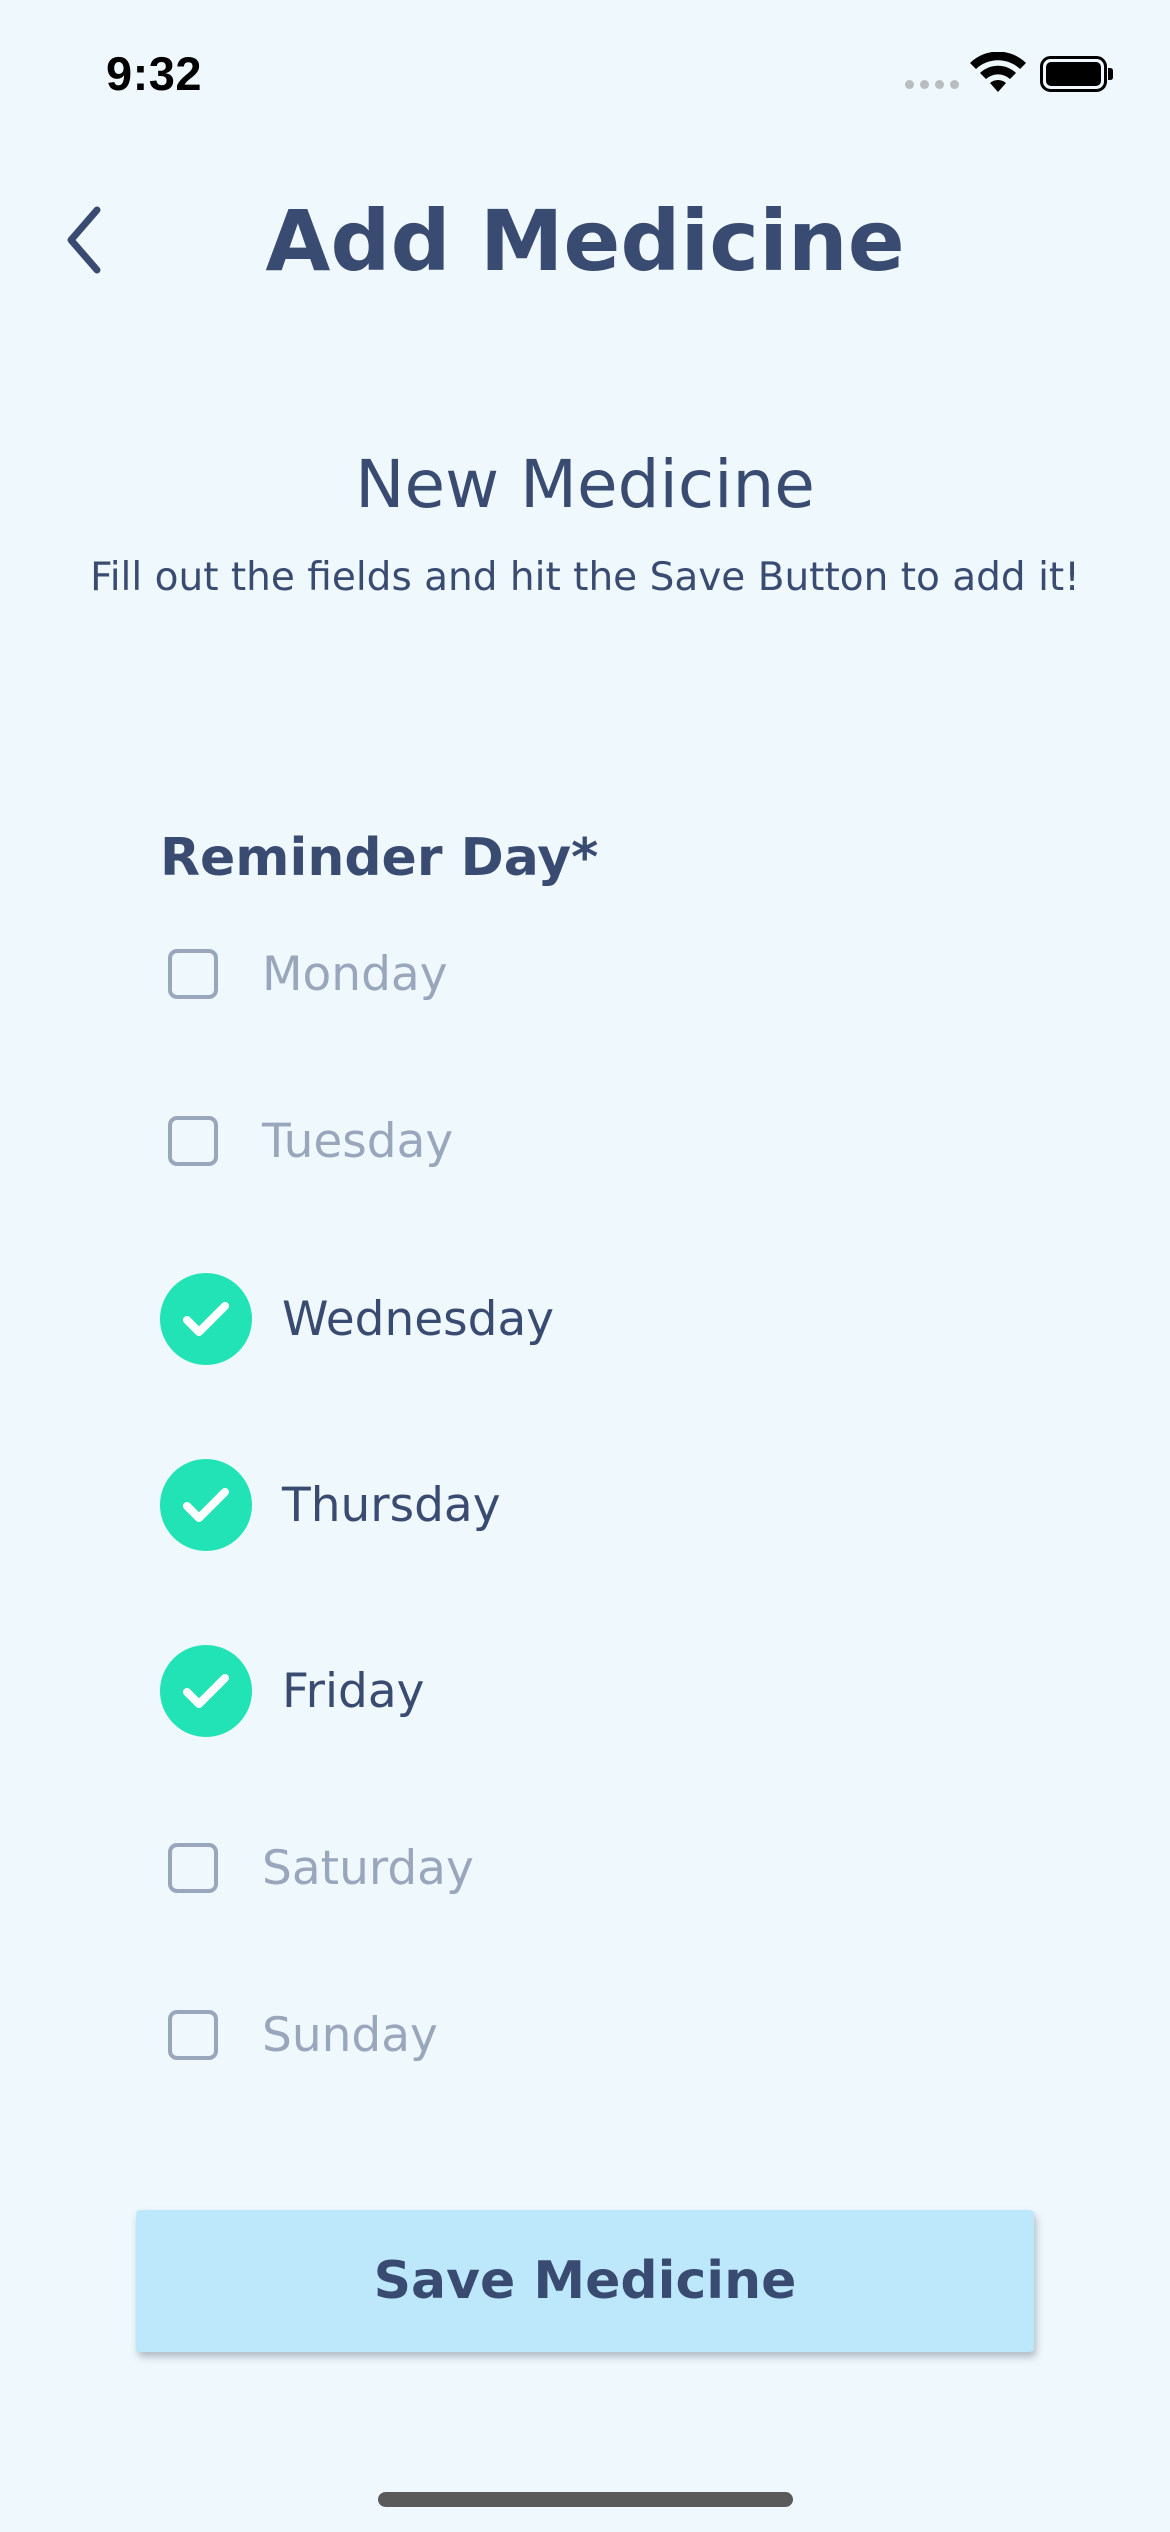 The image size is (1170, 2532). I want to click on day-label: Saturday, so click(368, 1868).